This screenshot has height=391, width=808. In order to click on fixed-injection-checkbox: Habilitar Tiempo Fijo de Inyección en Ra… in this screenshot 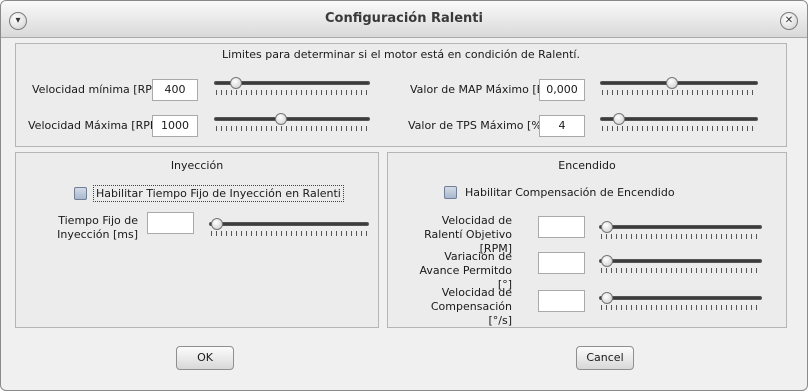, I will do `click(209, 193)`.